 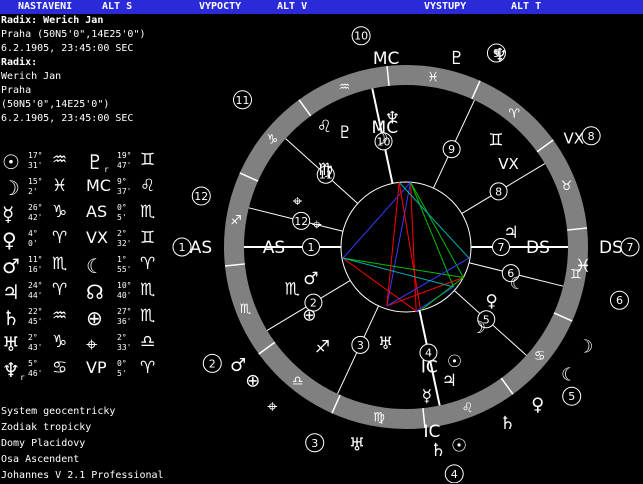 What do you see at coordinates (454, 474) in the screenshot?
I see `outer-house-number: 4` at bounding box center [454, 474].